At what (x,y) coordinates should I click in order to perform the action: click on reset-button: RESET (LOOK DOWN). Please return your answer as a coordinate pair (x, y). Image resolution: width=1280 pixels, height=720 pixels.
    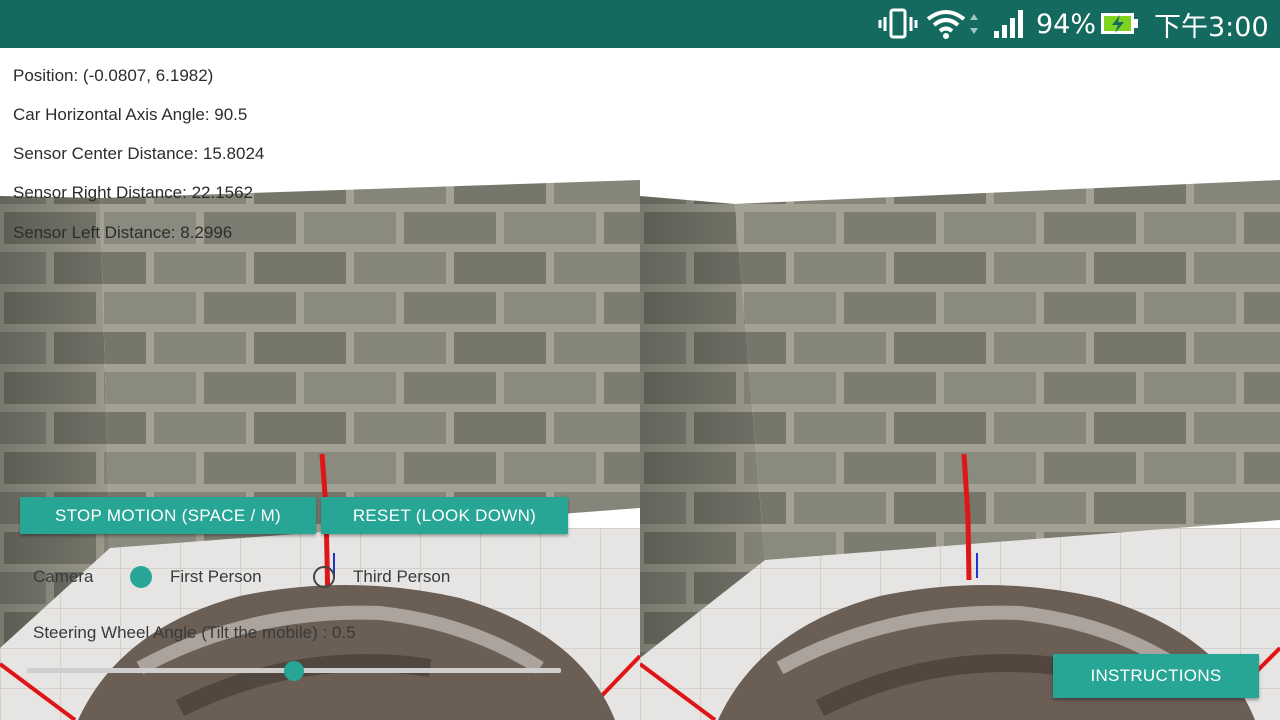
    Looking at the image, I should click on (444, 515).